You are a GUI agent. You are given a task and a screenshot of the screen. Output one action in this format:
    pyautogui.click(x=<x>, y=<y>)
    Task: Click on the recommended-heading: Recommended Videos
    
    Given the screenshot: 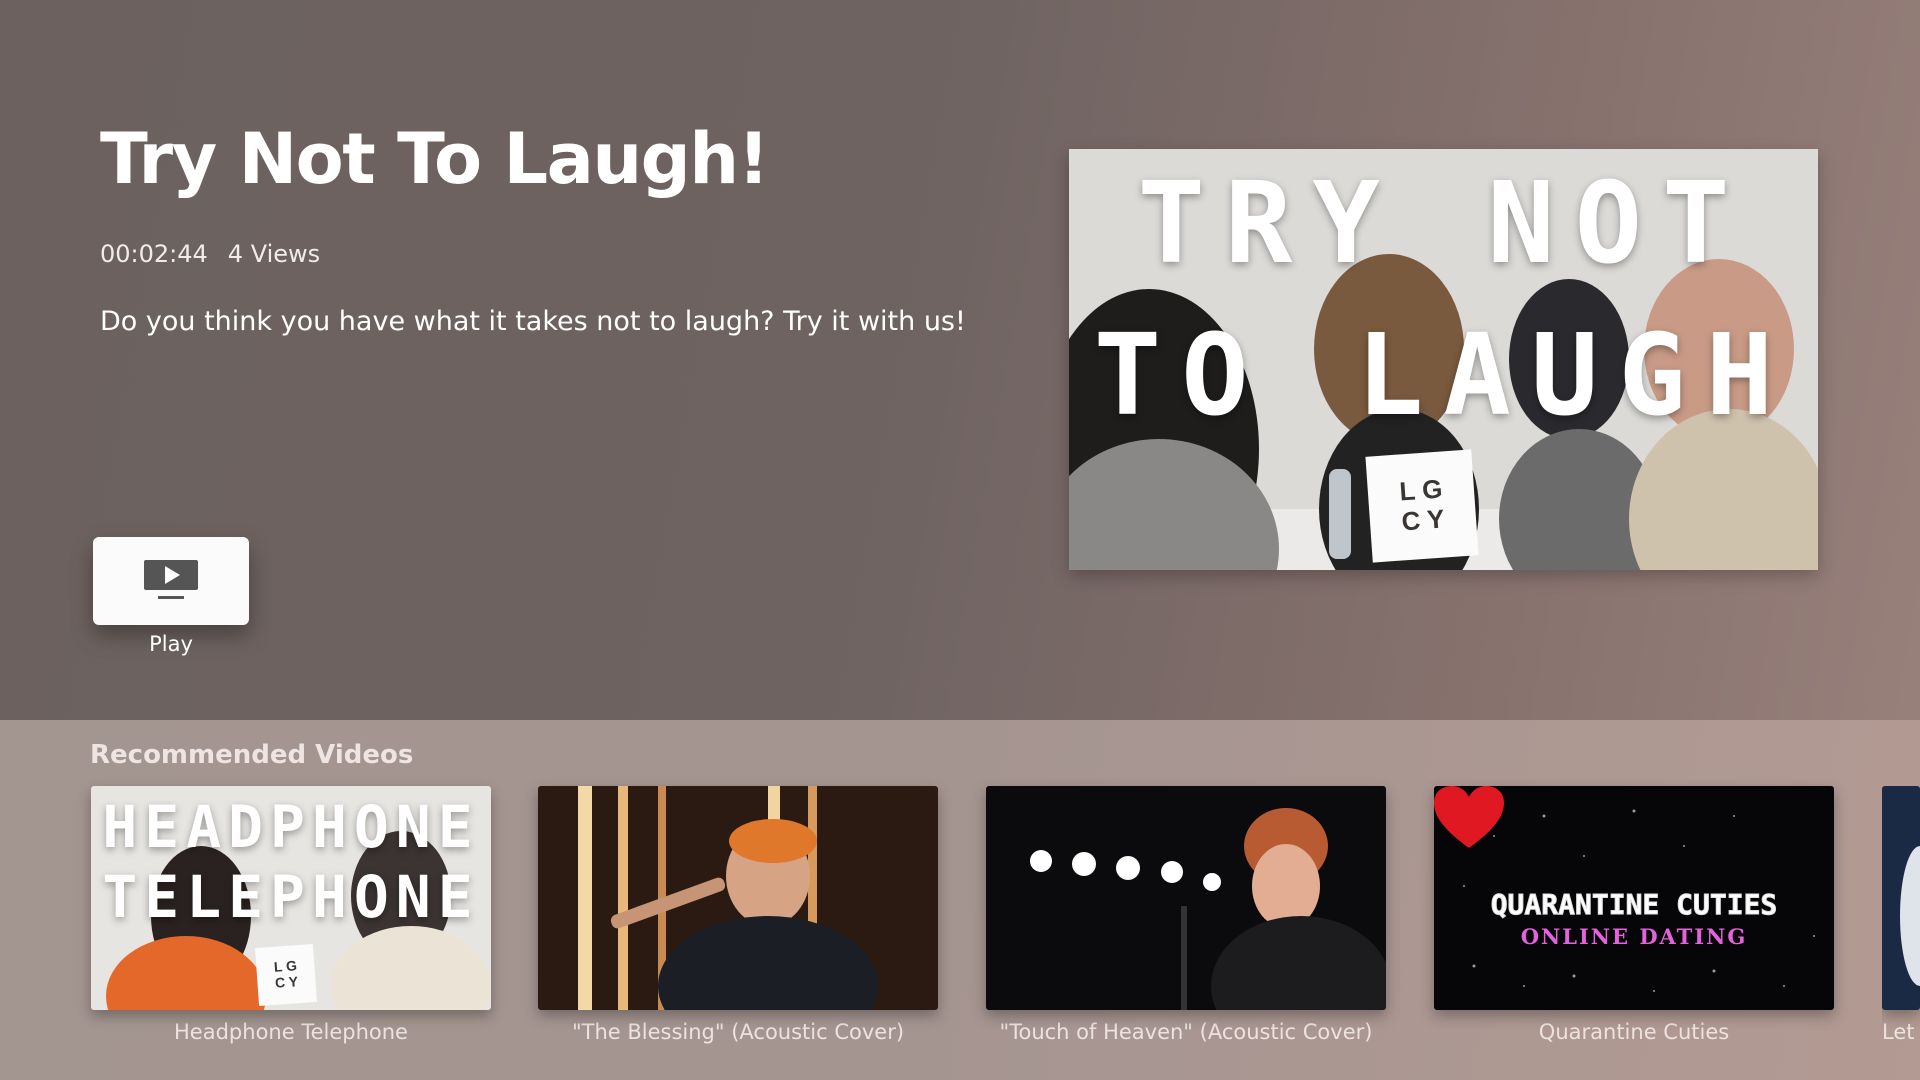 What is the action you would take?
    pyautogui.click(x=252, y=755)
    